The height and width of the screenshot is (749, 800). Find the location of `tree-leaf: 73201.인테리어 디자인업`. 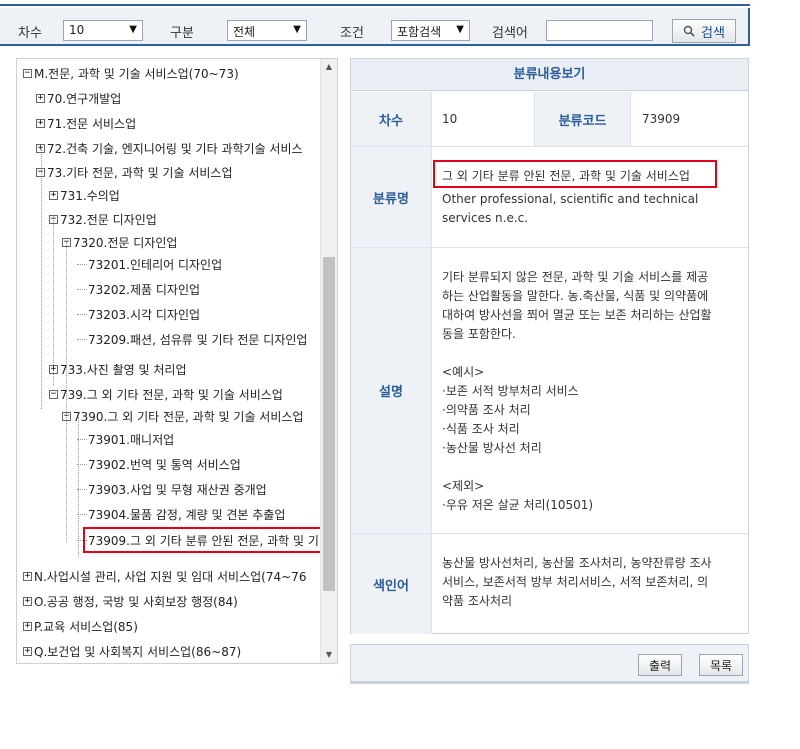

tree-leaf: 73201.인테리어 디자인업 is located at coordinates (149, 264).